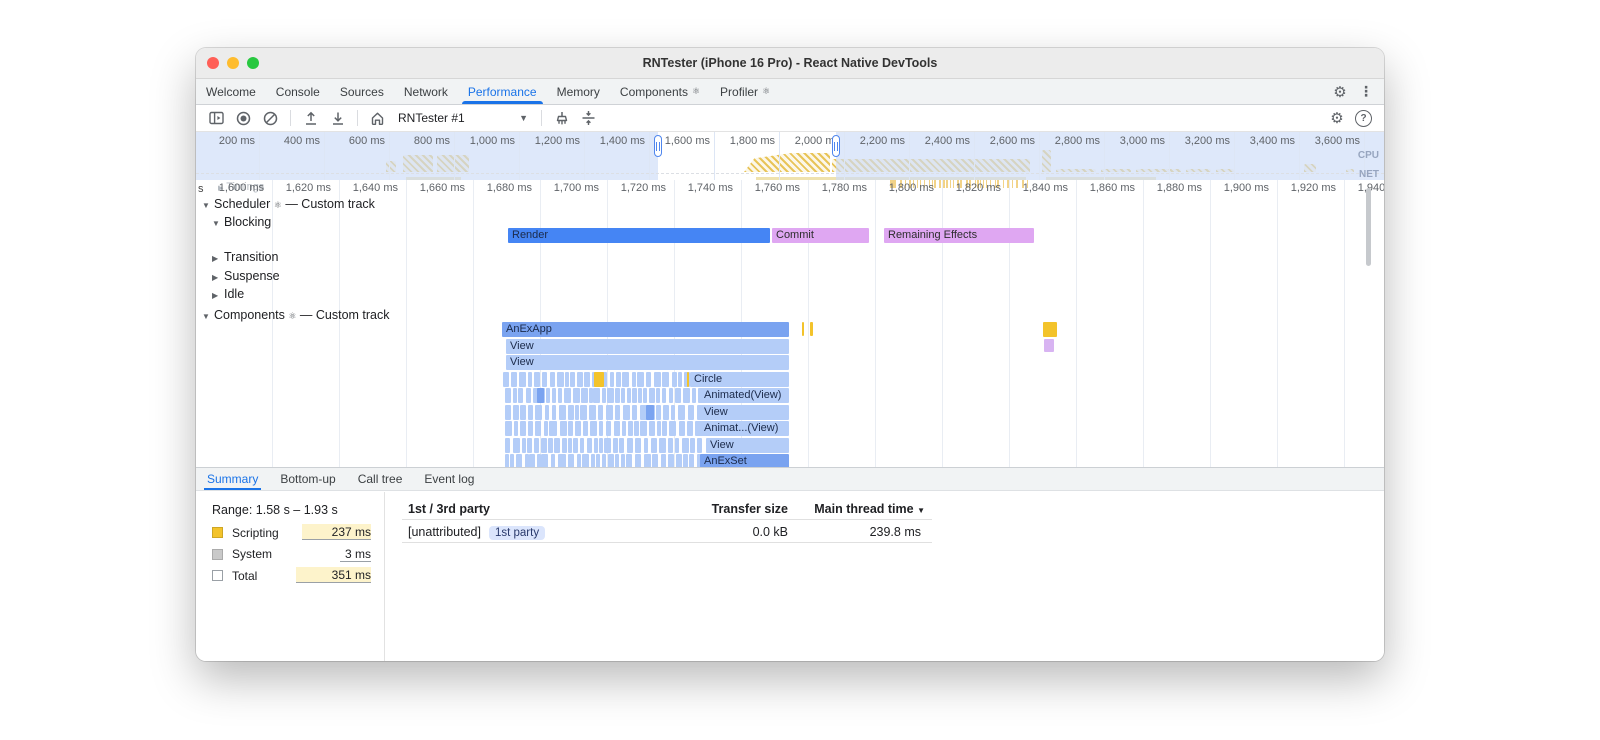  Describe the element at coordinates (216, 118) in the screenshot. I see `toggle-sidebar-button` at that location.